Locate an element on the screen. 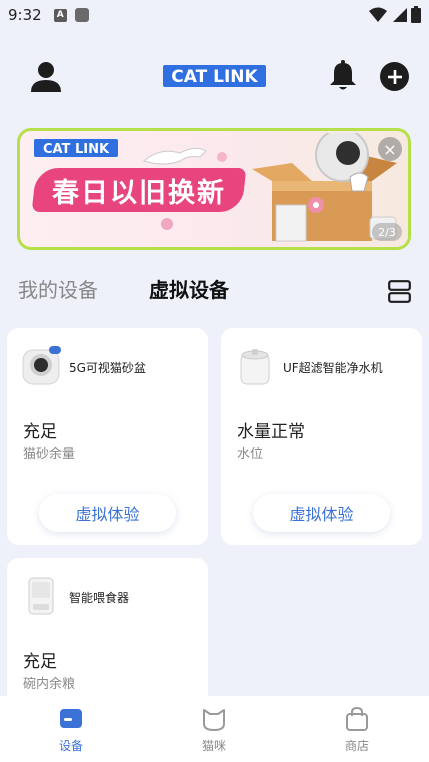  add-icon is located at coordinates (394, 76).